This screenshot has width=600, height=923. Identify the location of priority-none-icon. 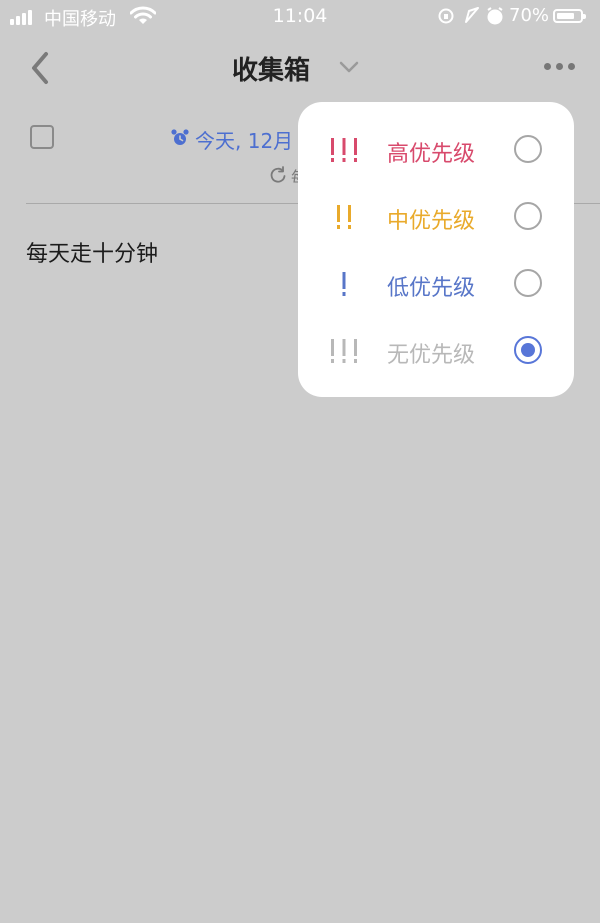
(344, 351).